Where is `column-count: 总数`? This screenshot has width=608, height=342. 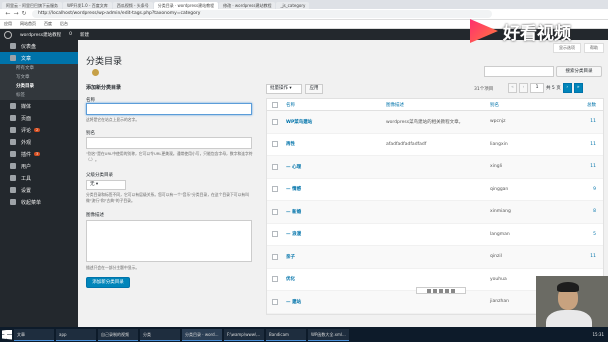
column-count: 总数 is located at coordinates (581, 105).